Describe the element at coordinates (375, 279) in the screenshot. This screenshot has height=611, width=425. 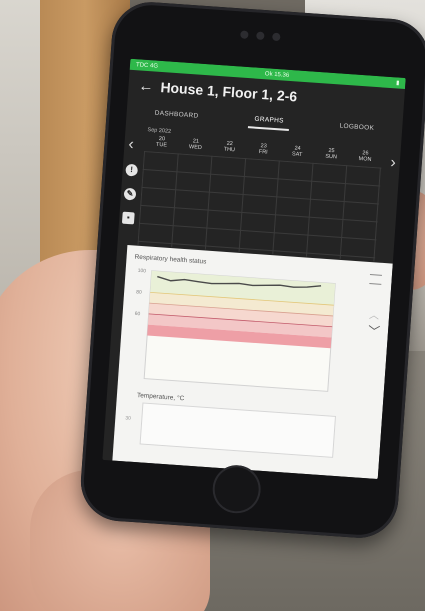
I see `filter-icon` at that location.